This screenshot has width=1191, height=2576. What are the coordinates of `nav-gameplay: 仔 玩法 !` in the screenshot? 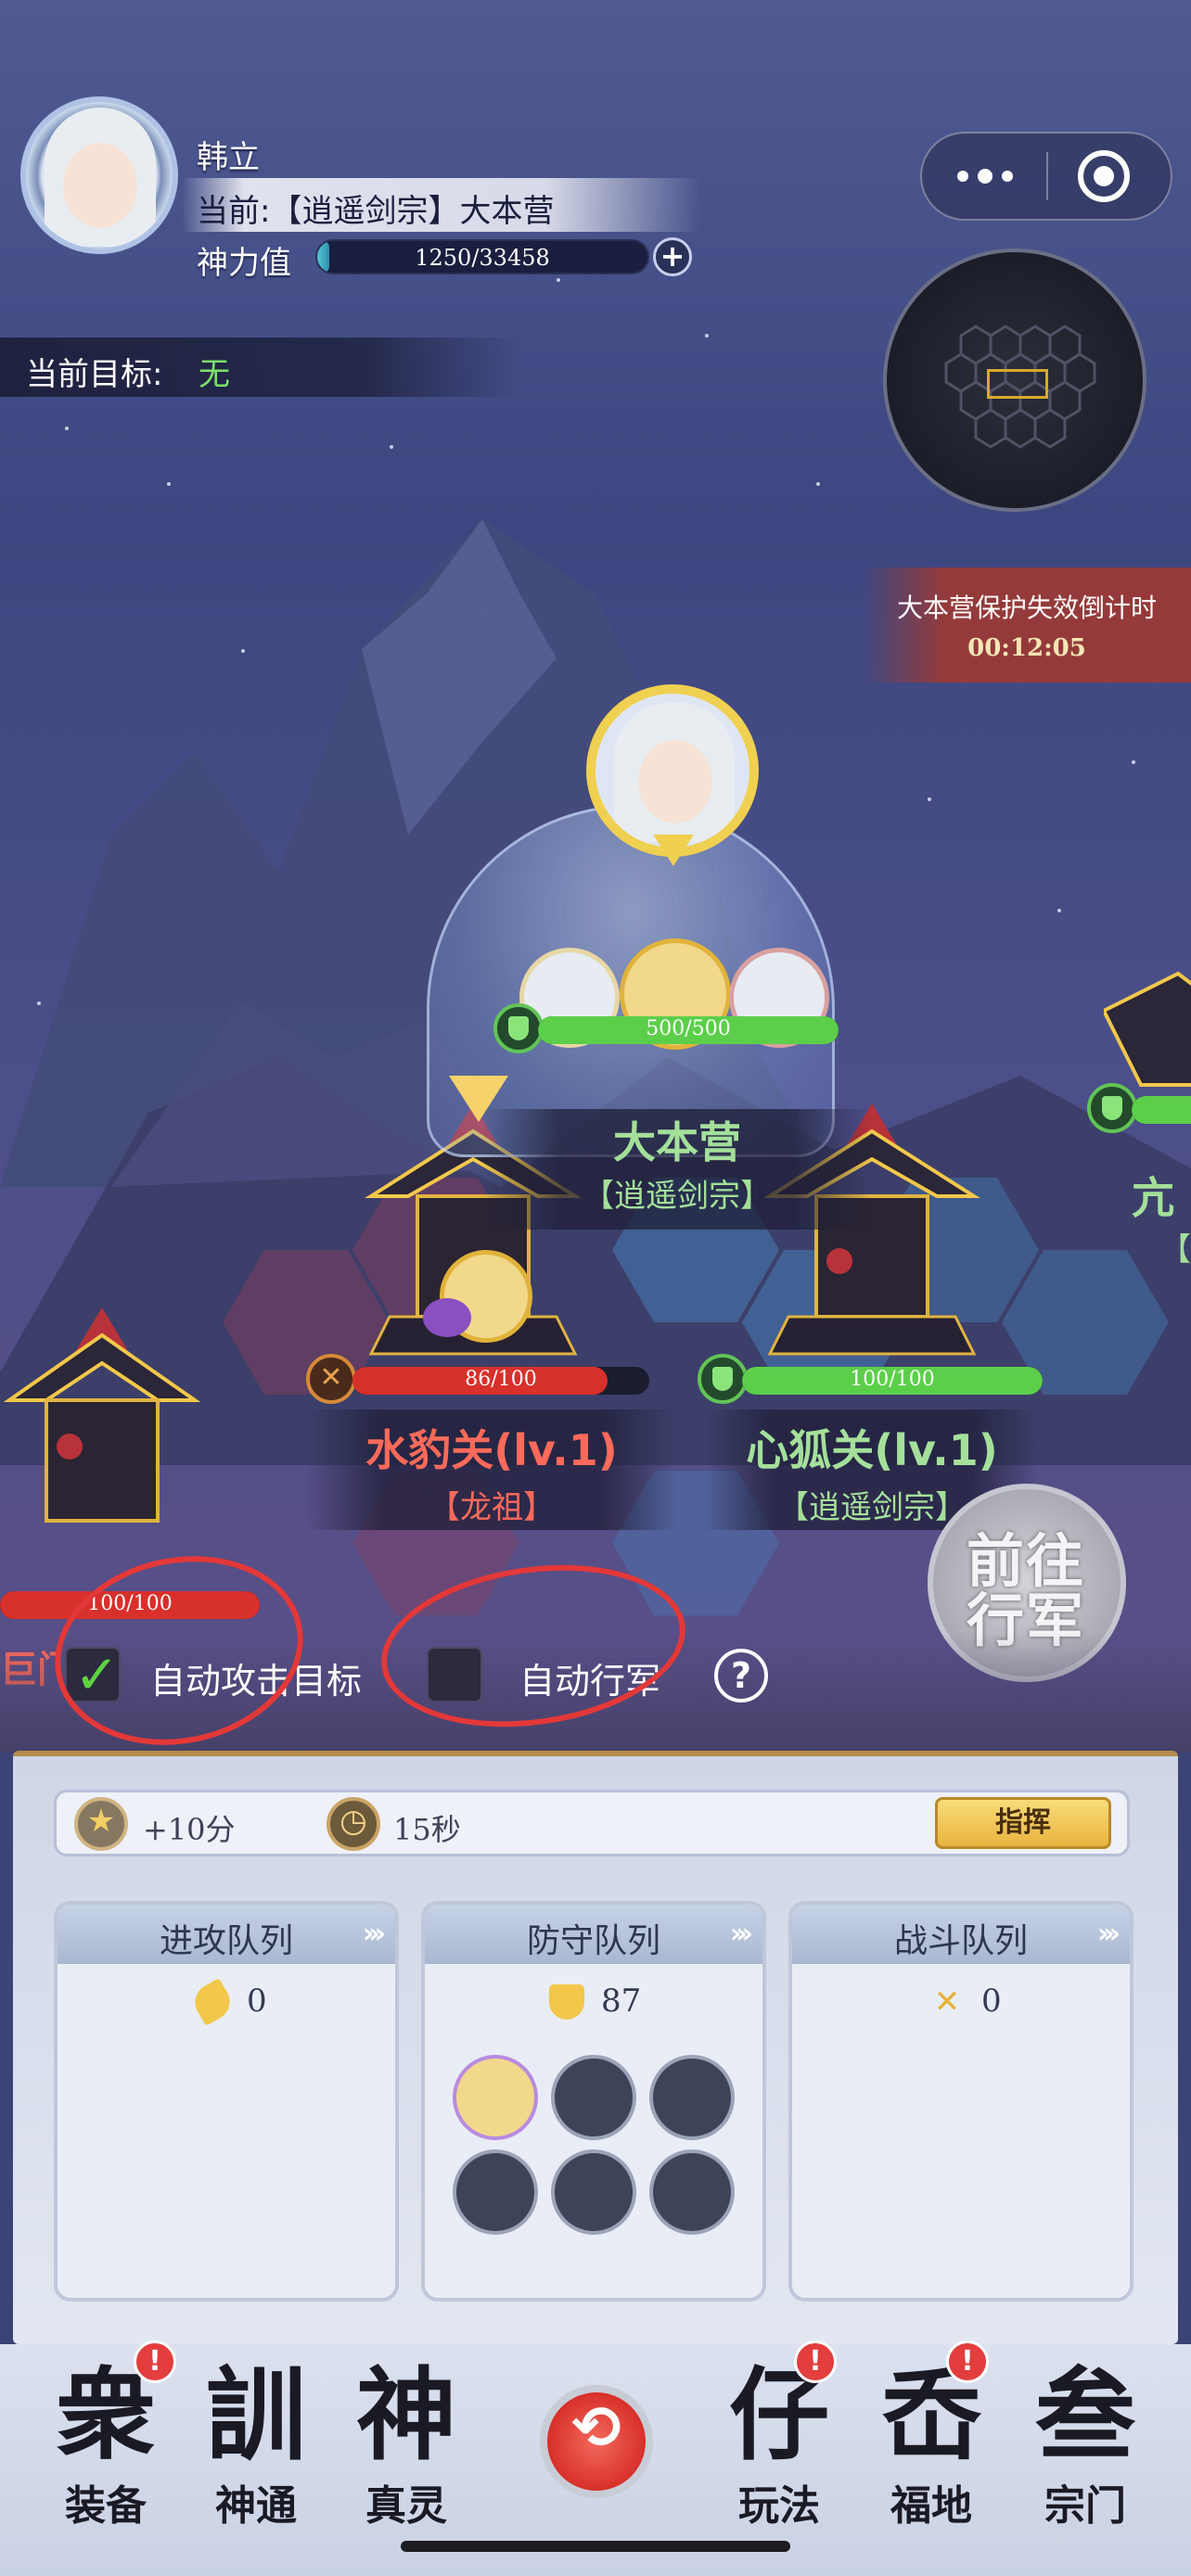 It's located at (779, 2440).